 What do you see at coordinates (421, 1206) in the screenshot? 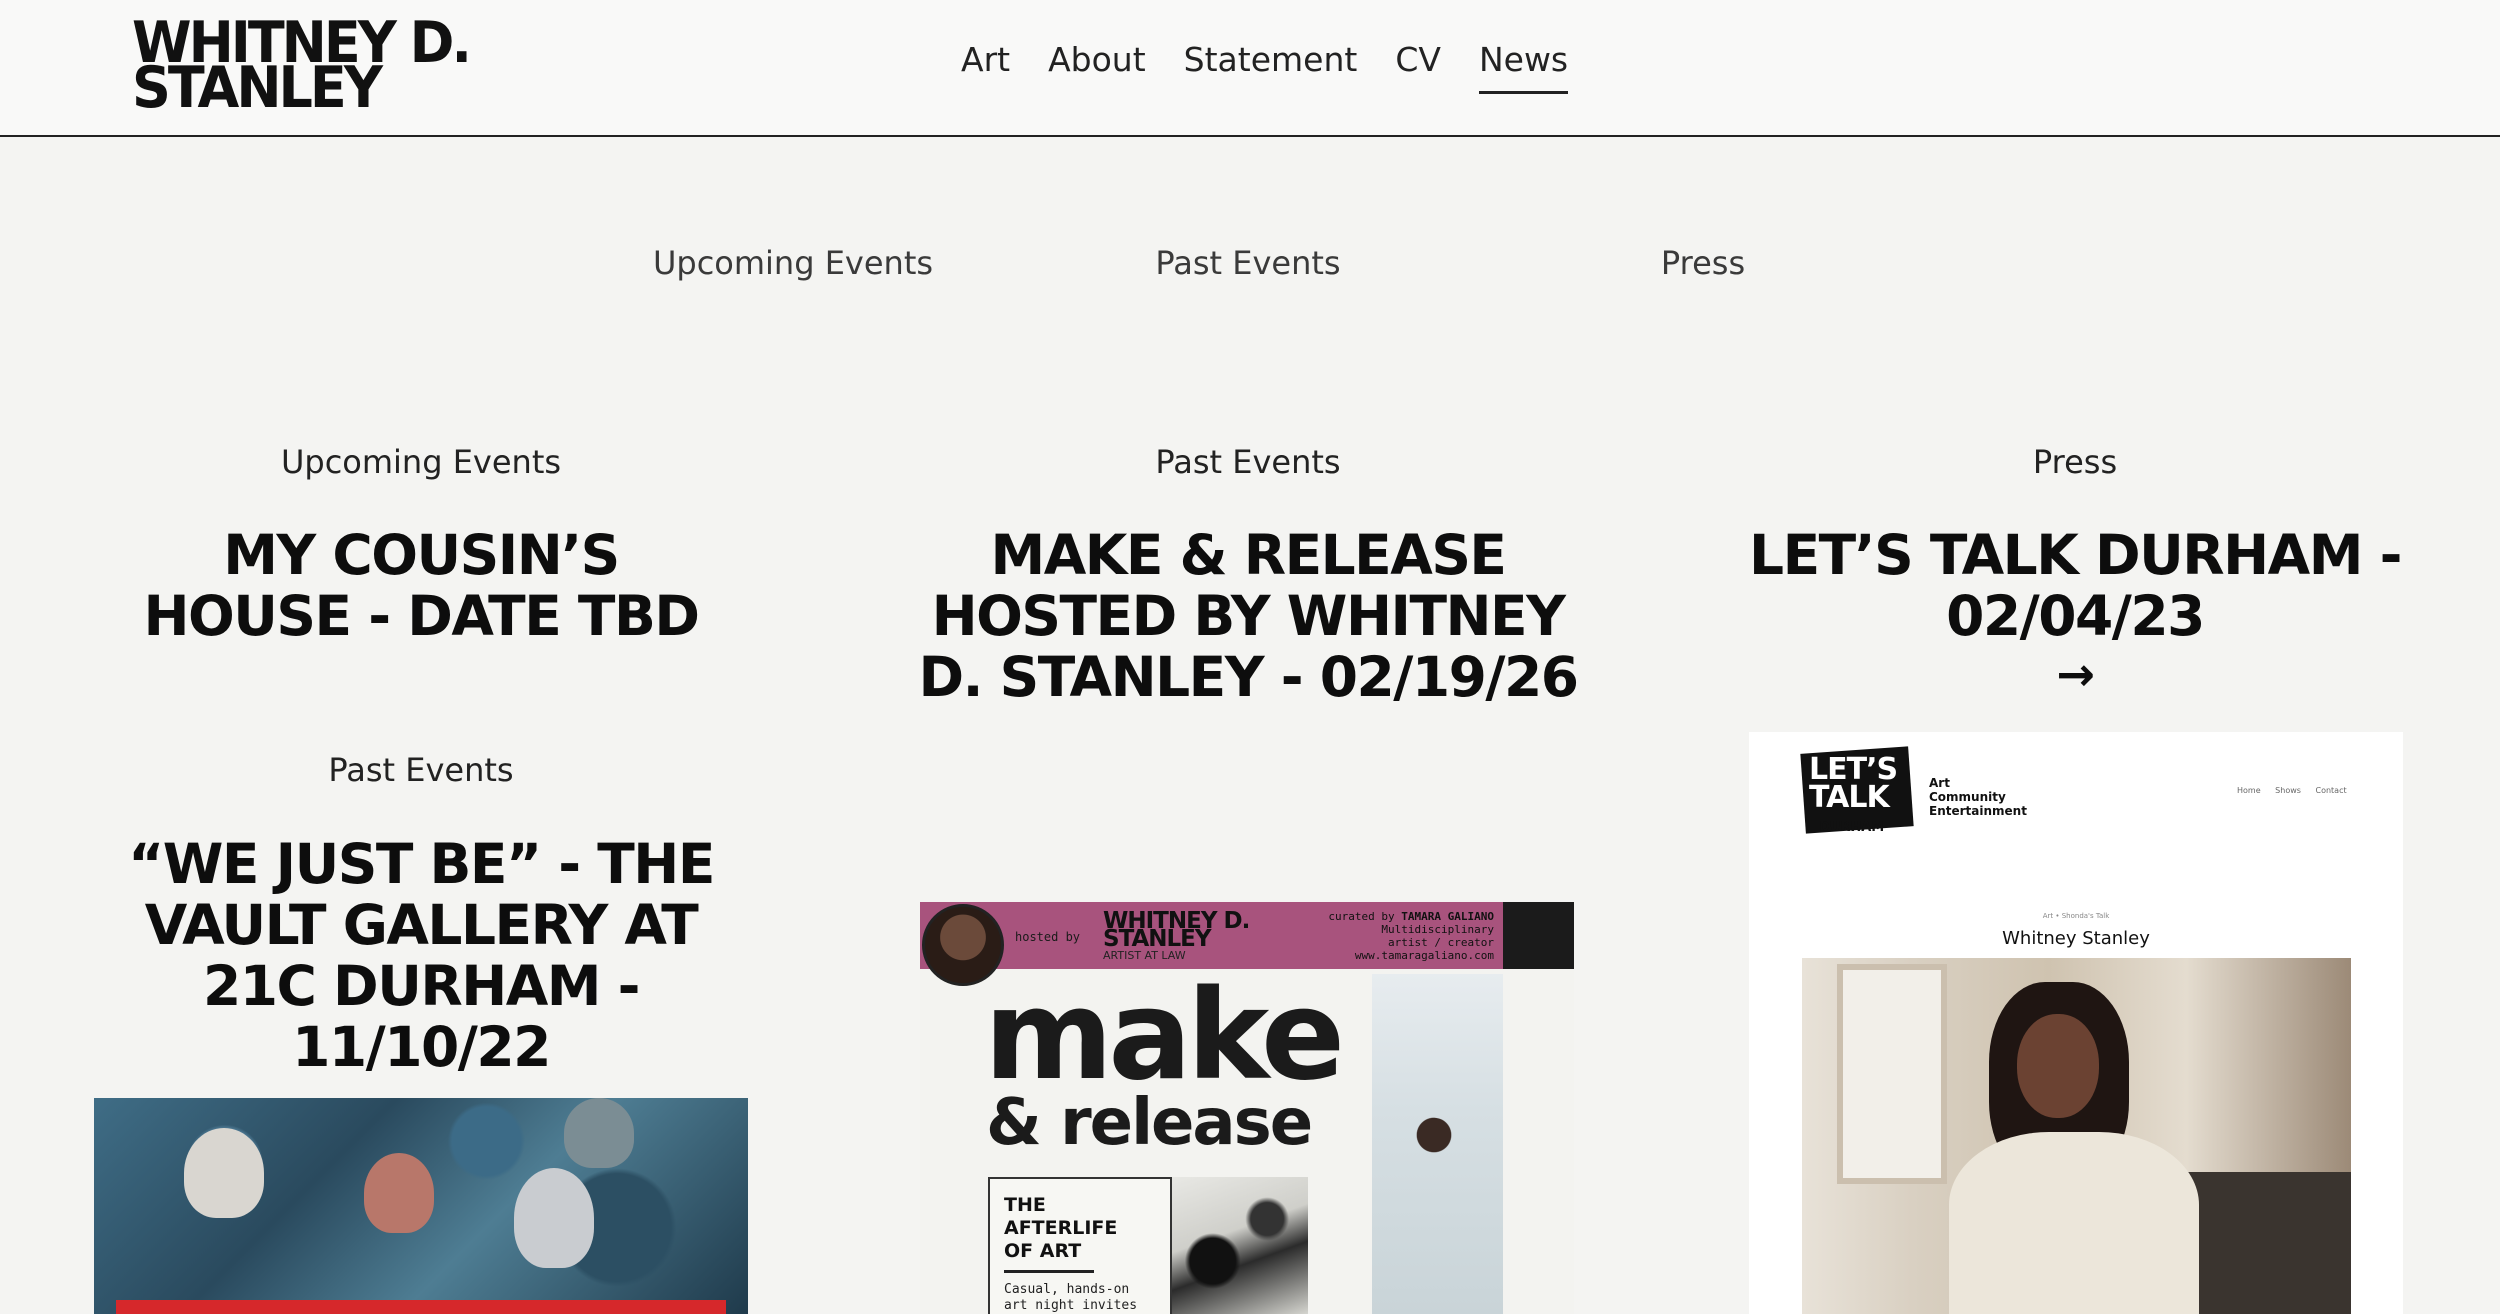
I see `we-just-be-painting-image` at bounding box center [421, 1206].